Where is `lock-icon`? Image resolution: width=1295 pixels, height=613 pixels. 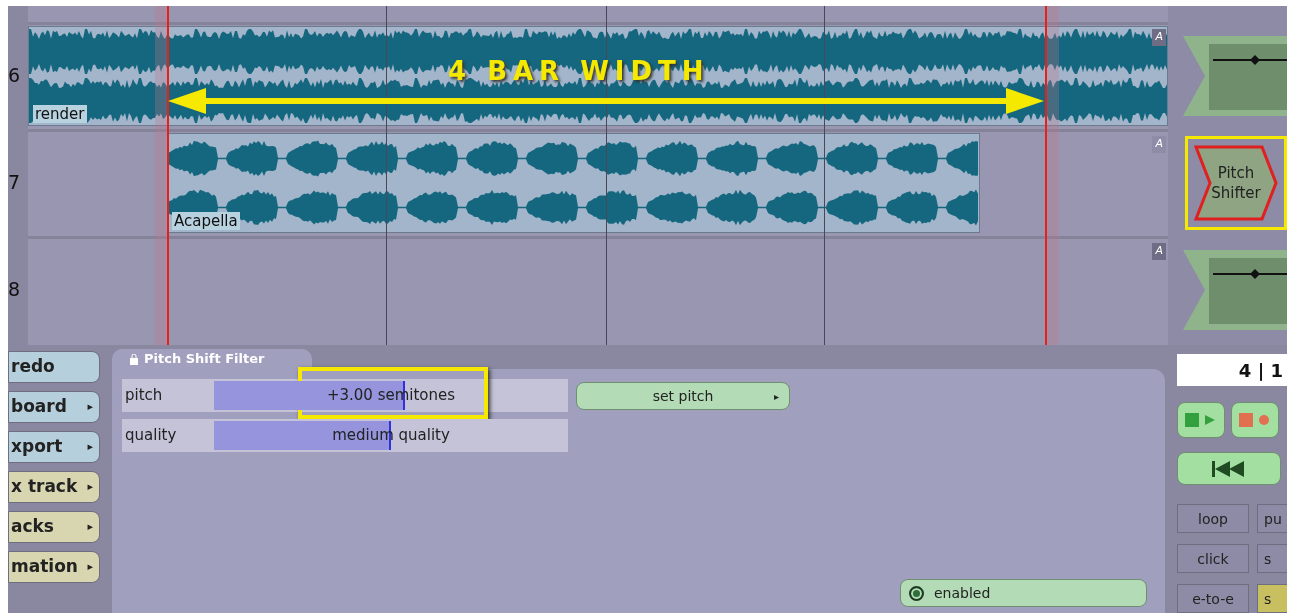
lock-icon is located at coordinates (134, 359).